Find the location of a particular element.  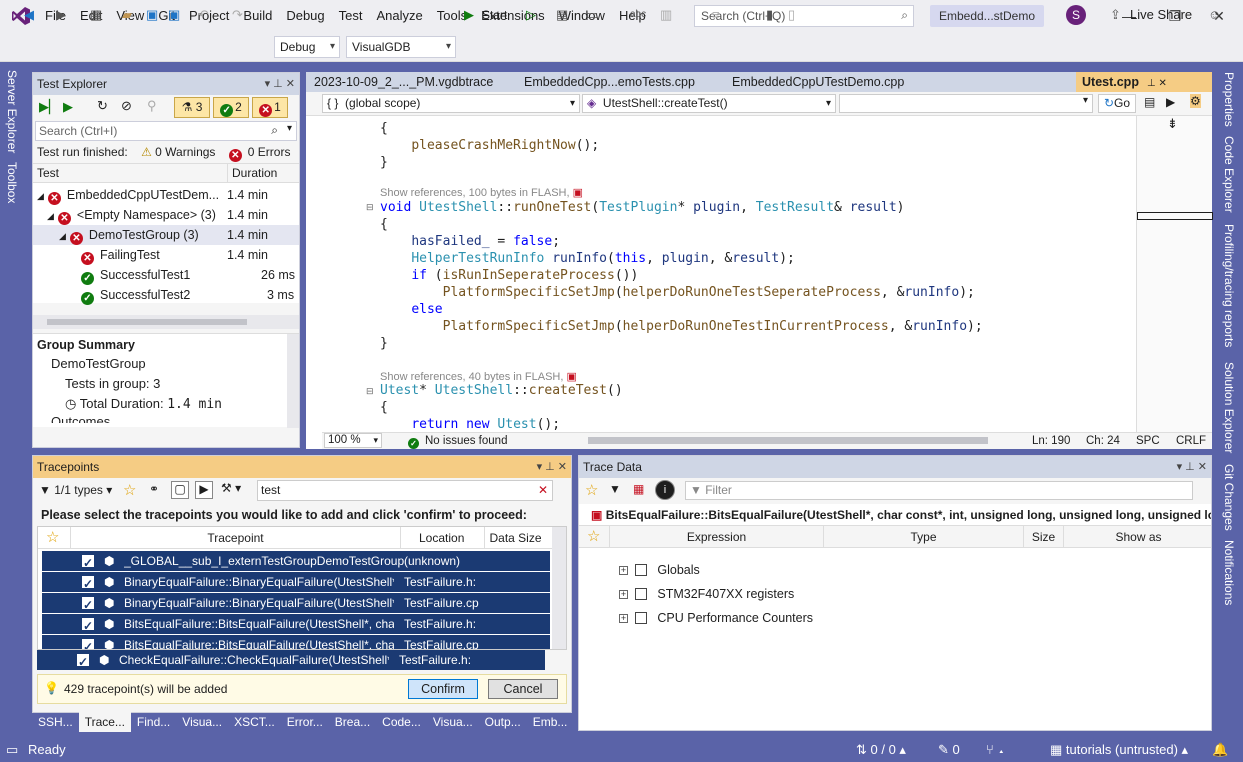

menu-test: Test is located at coordinates (351, 16).